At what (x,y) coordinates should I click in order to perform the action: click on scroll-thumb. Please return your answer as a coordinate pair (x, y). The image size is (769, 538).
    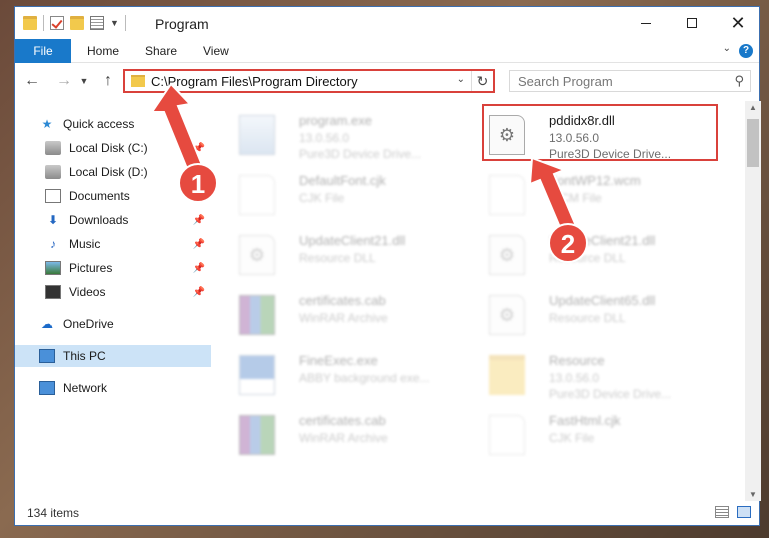
    Looking at the image, I should click on (753, 143).